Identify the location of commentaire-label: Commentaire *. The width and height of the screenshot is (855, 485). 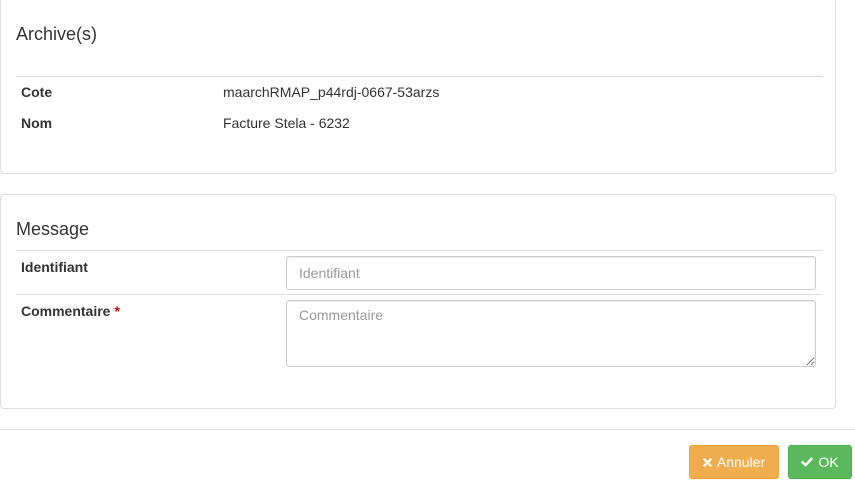
(70, 311).